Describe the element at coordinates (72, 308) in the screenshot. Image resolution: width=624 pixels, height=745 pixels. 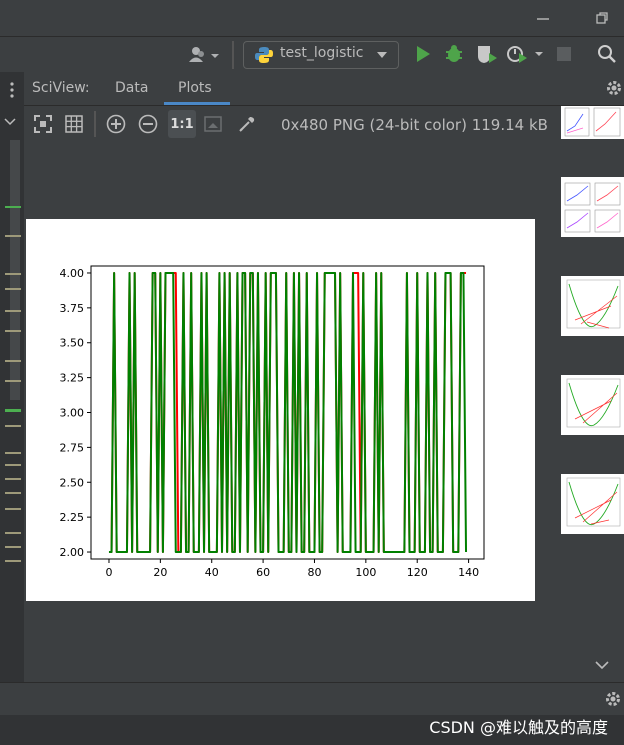
I see `y-tick-label: 3.75` at that location.